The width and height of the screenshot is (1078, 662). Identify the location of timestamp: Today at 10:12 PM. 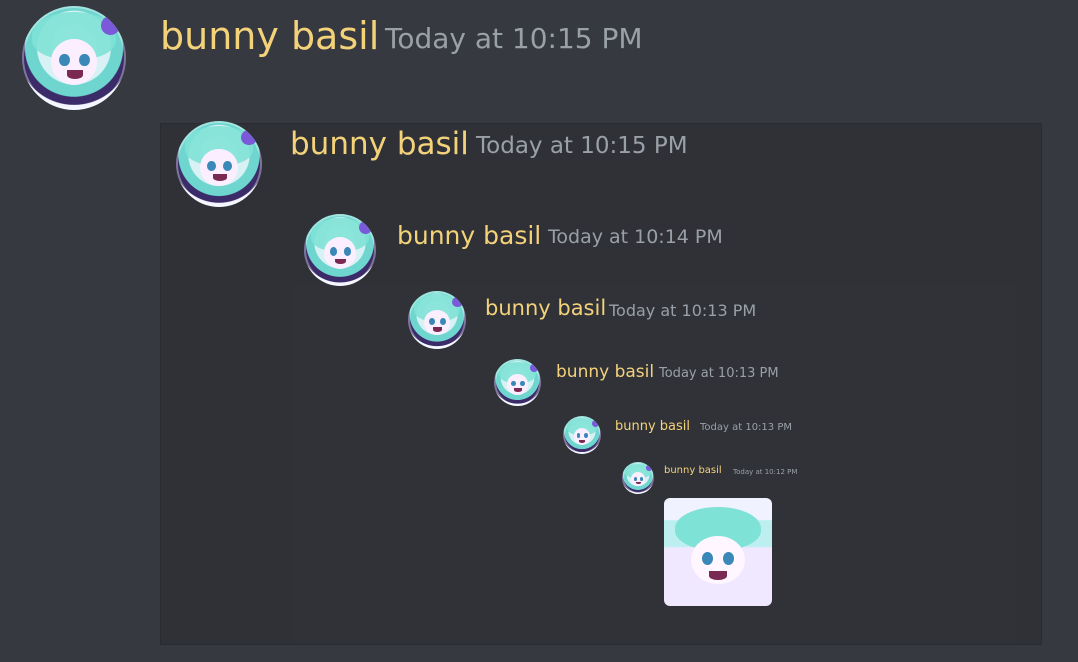
(765, 472).